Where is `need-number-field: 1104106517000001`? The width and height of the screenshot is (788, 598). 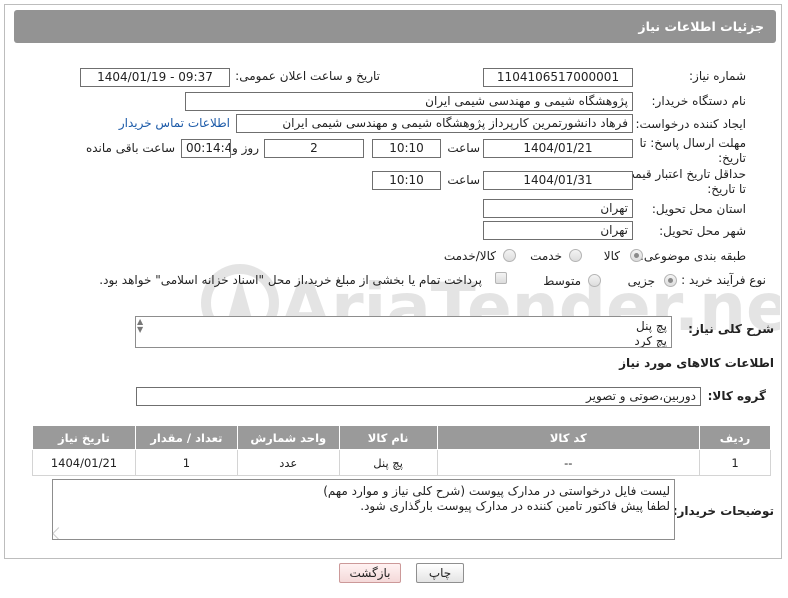 need-number-field: 1104106517000001 is located at coordinates (558, 77).